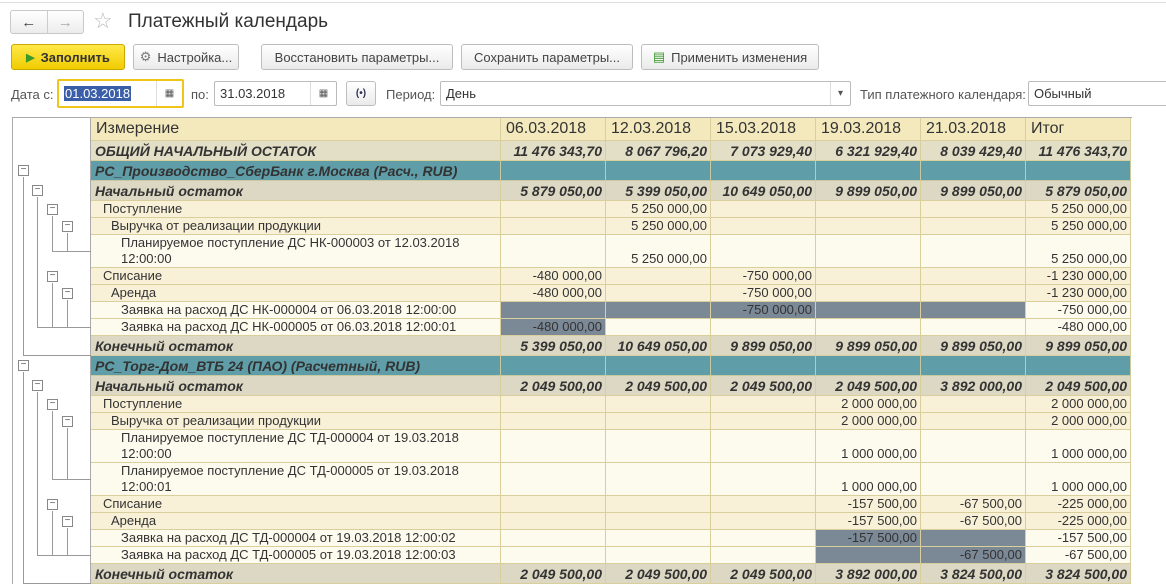  Describe the element at coordinates (611, 404) in the screenshot. I see `table-row: Поступление 2 000 000,00 2 000 000,00` at that location.